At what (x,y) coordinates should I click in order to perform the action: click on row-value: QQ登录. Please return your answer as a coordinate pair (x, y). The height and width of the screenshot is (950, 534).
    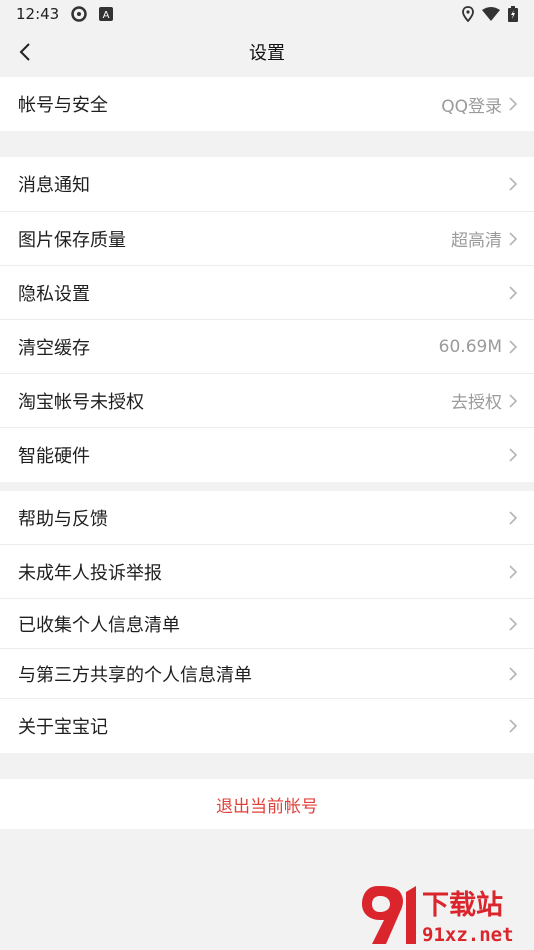
    Looking at the image, I should click on (471, 106).